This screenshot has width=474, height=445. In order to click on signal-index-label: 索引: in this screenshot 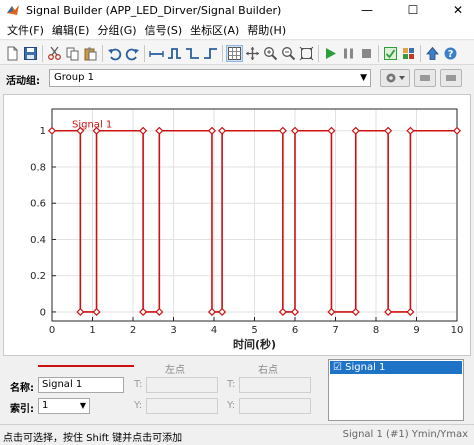, I will do `click(22, 409)`.